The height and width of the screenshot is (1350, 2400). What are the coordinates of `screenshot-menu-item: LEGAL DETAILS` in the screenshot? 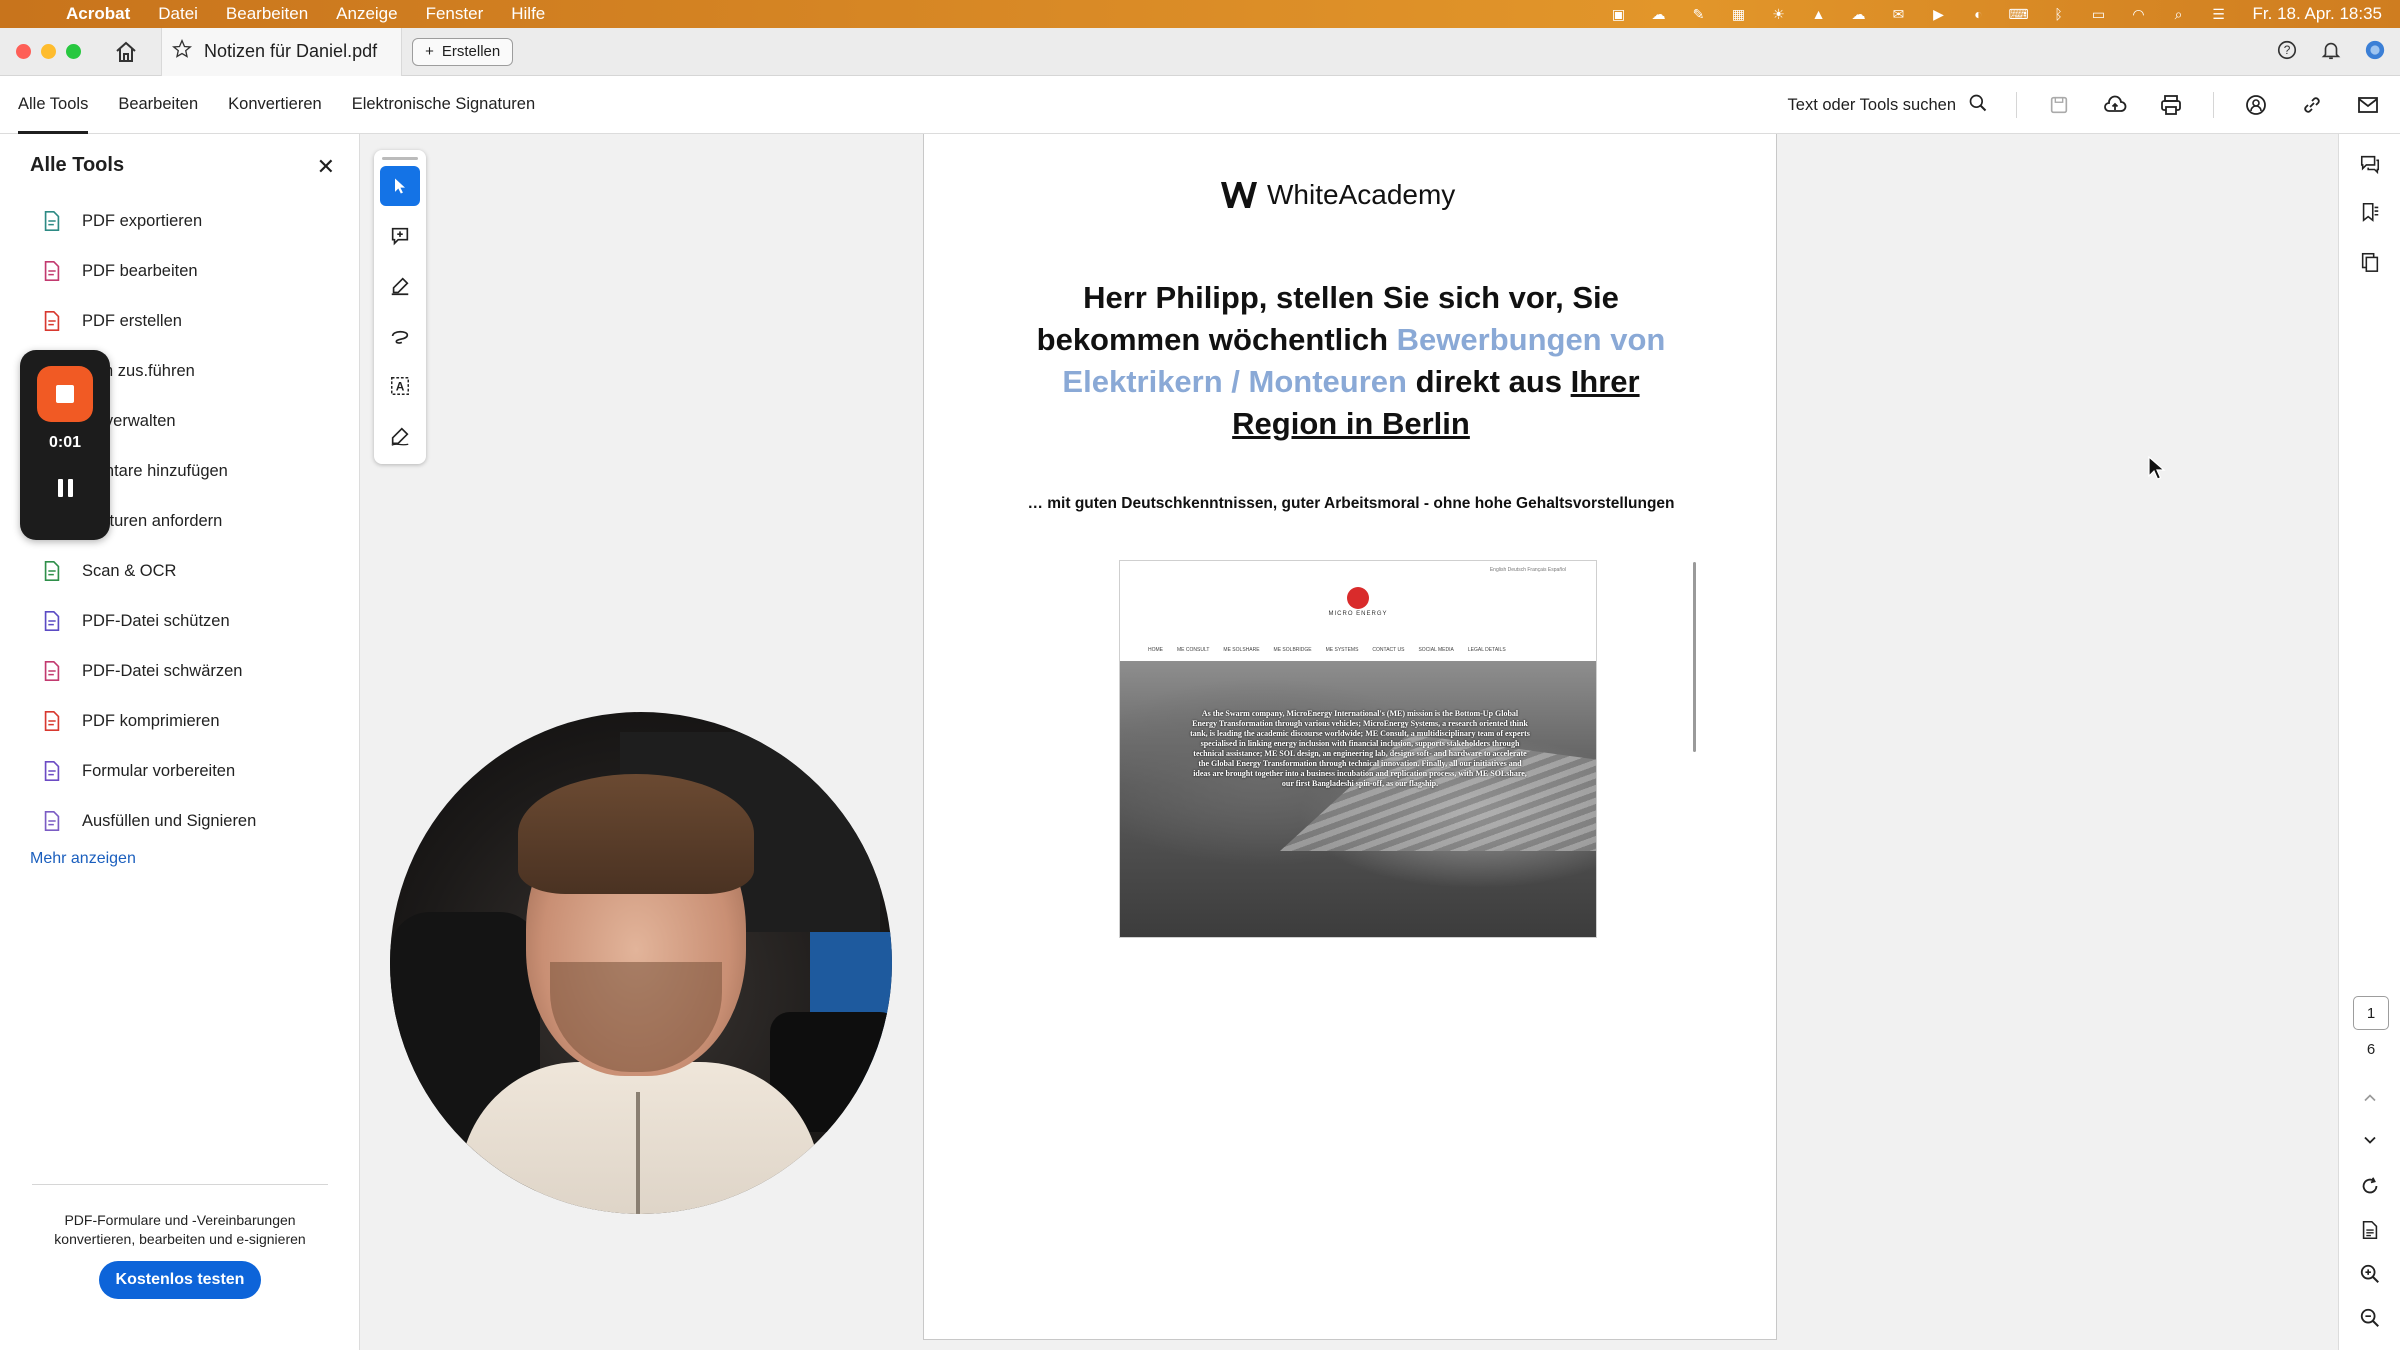 It's located at (1486, 650).